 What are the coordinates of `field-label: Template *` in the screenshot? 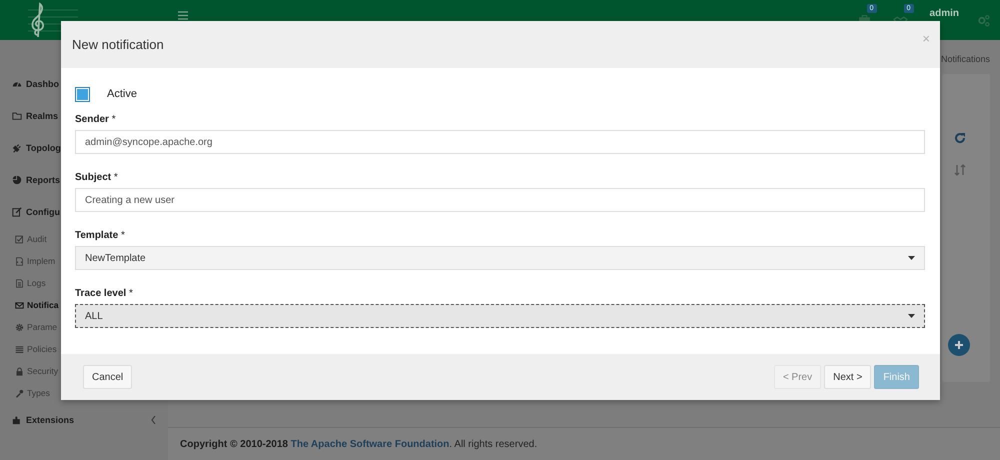 It's located at (100, 235).